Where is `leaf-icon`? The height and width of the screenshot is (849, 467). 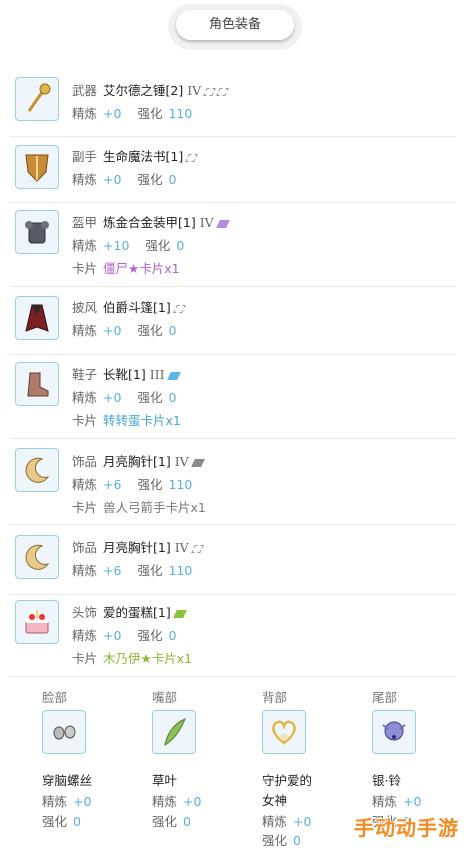 leaf-icon is located at coordinates (174, 732).